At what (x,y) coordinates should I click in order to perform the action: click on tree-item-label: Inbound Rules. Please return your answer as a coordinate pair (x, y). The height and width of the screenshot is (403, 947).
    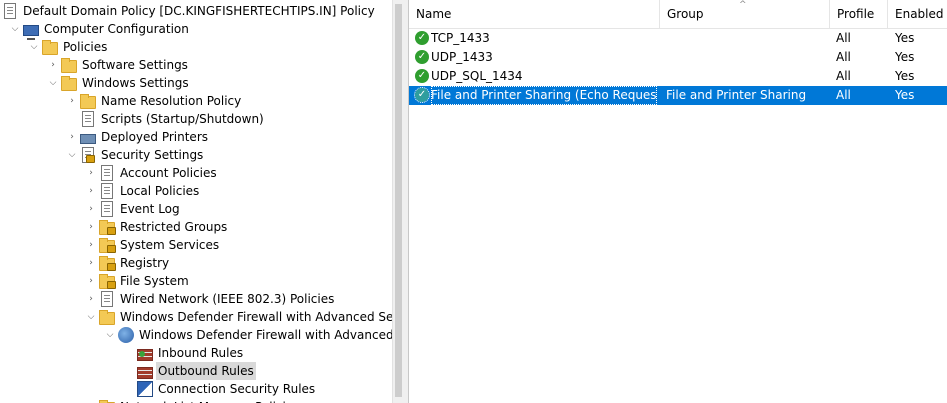
    Looking at the image, I should click on (201, 353).